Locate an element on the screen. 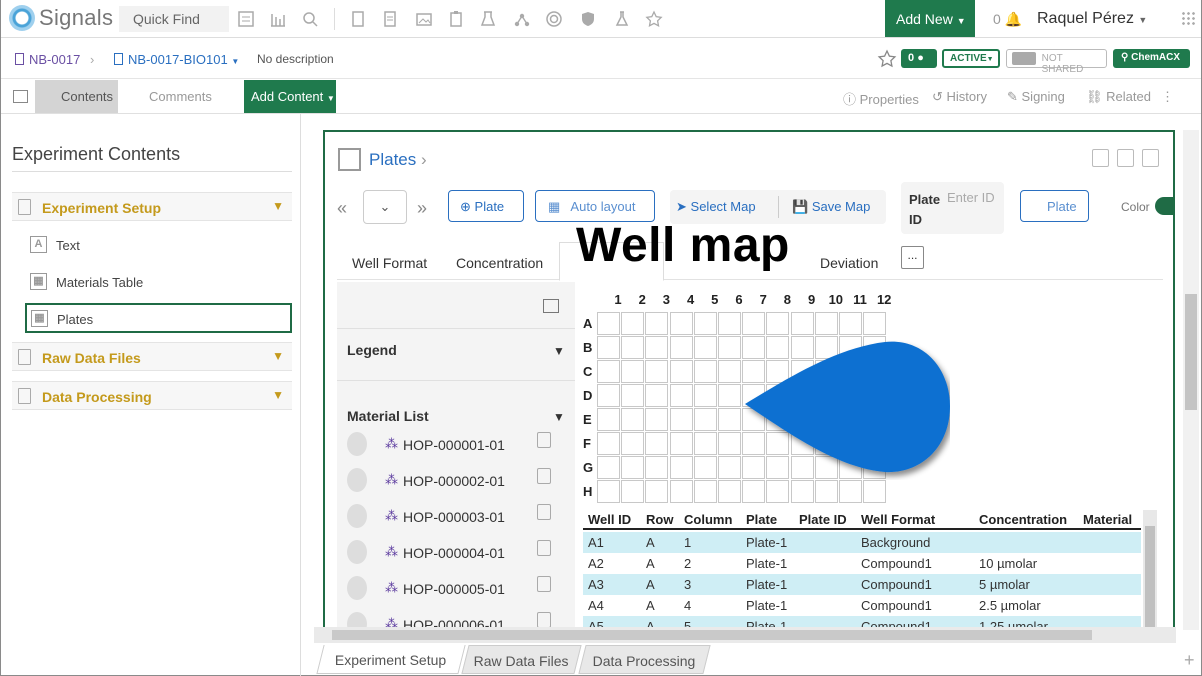 This screenshot has height=676, width=1202. material-list-item: ⁂ HOP-000004-01 is located at coordinates (457, 558).